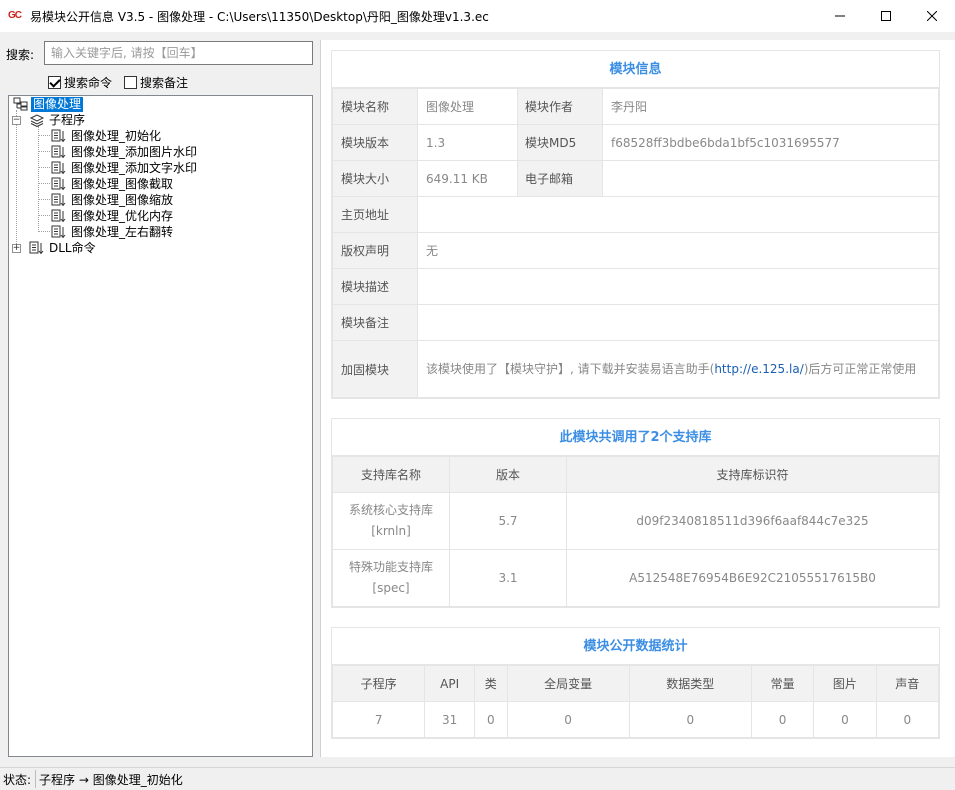  What do you see at coordinates (375, 250) in the screenshot?
I see `module-copyright-label: 版权声明` at bounding box center [375, 250].